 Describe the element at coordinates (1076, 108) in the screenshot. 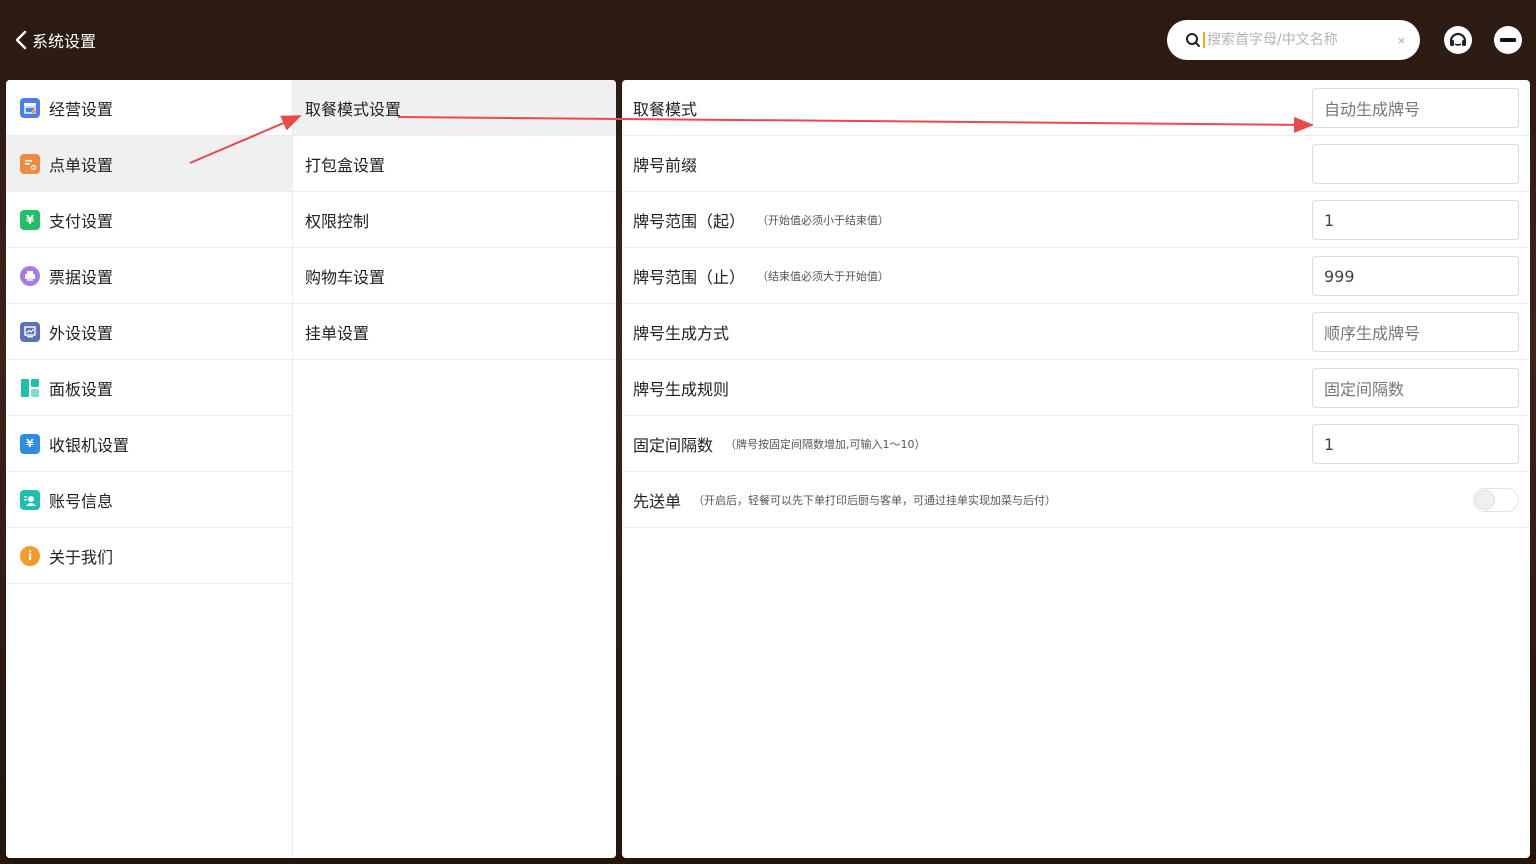

I see `setting-row-pickup-mode: 取餐模式 自动生成牌号` at that location.